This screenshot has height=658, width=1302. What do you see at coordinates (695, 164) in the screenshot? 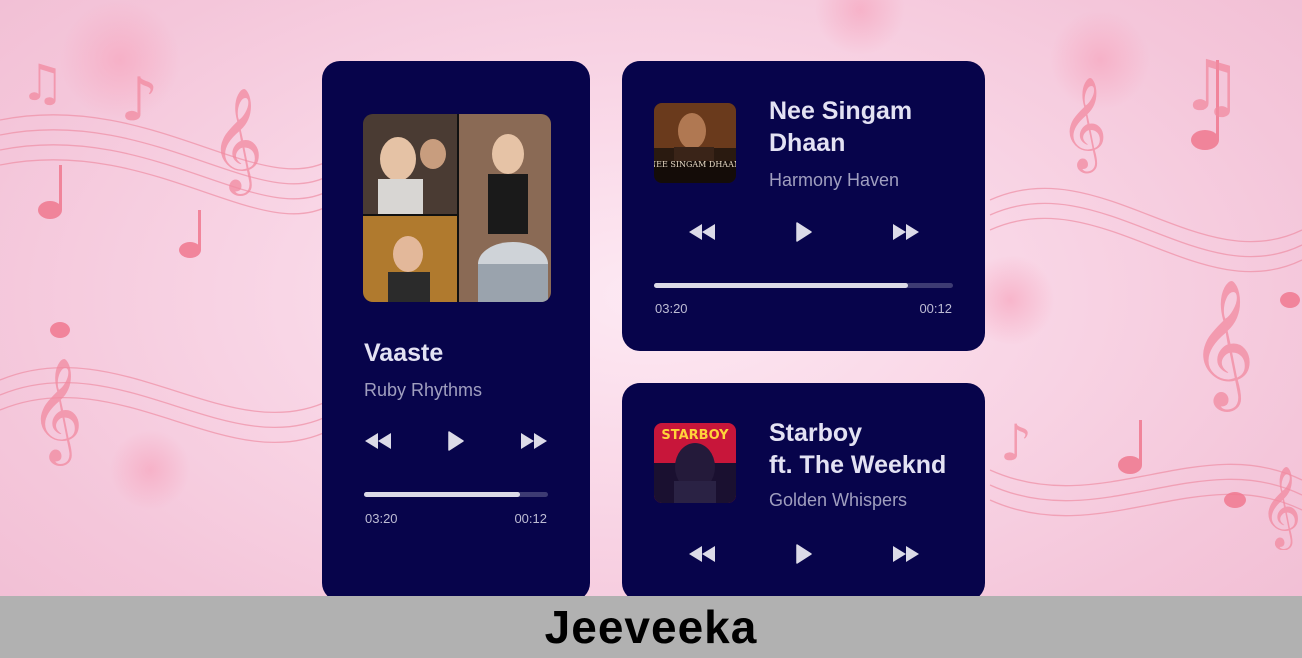
I see `cover-text: NEE SINGAM DHAAN` at bounding box center [695, 164].